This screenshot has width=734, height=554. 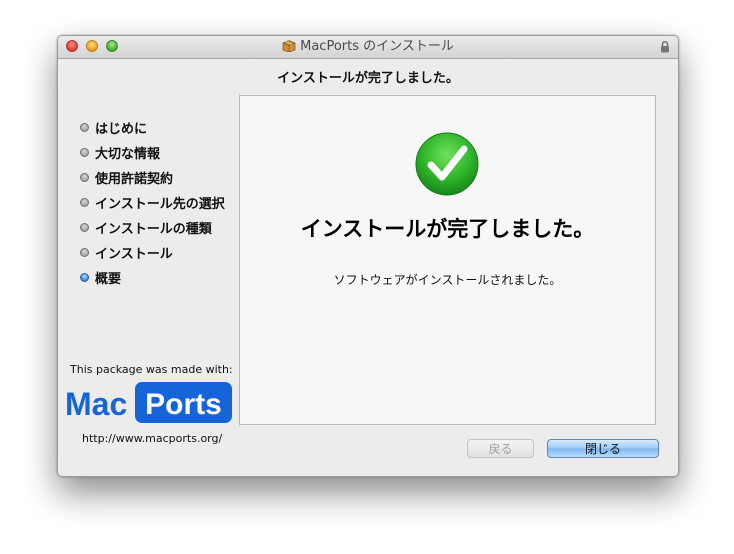 What do you see at coordinates (377, 46) in the screenshot?
I see `window-title: MacPorts のインストール` at bounding box center [377, 46].